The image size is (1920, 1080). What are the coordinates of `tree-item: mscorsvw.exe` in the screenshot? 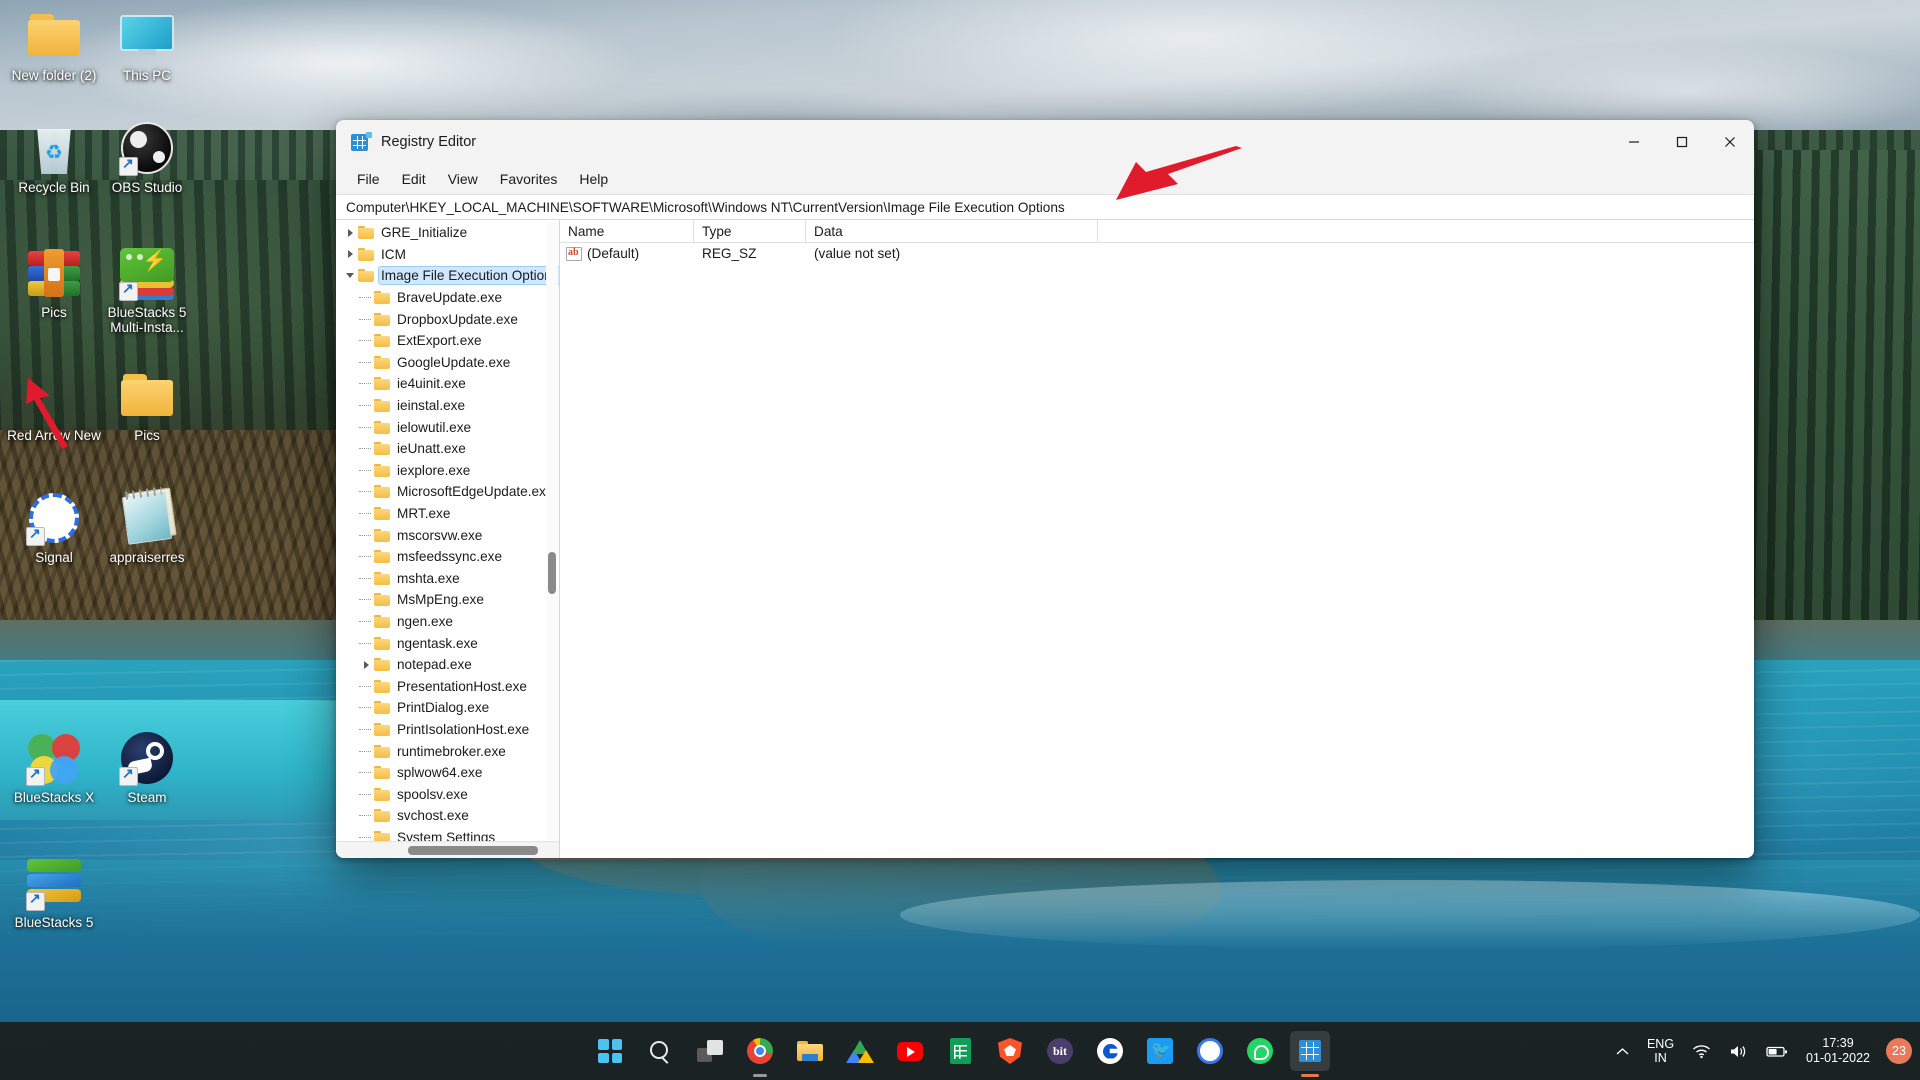 It's located at (447, 535).